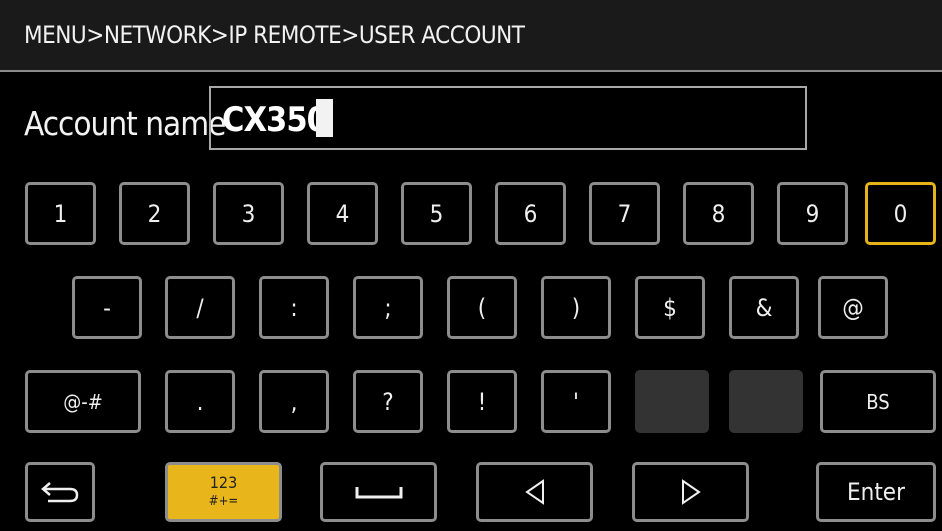  Describe the element at coordinates (275, 120) in the screenshot. I see `account-name-value: CX350` at that location.